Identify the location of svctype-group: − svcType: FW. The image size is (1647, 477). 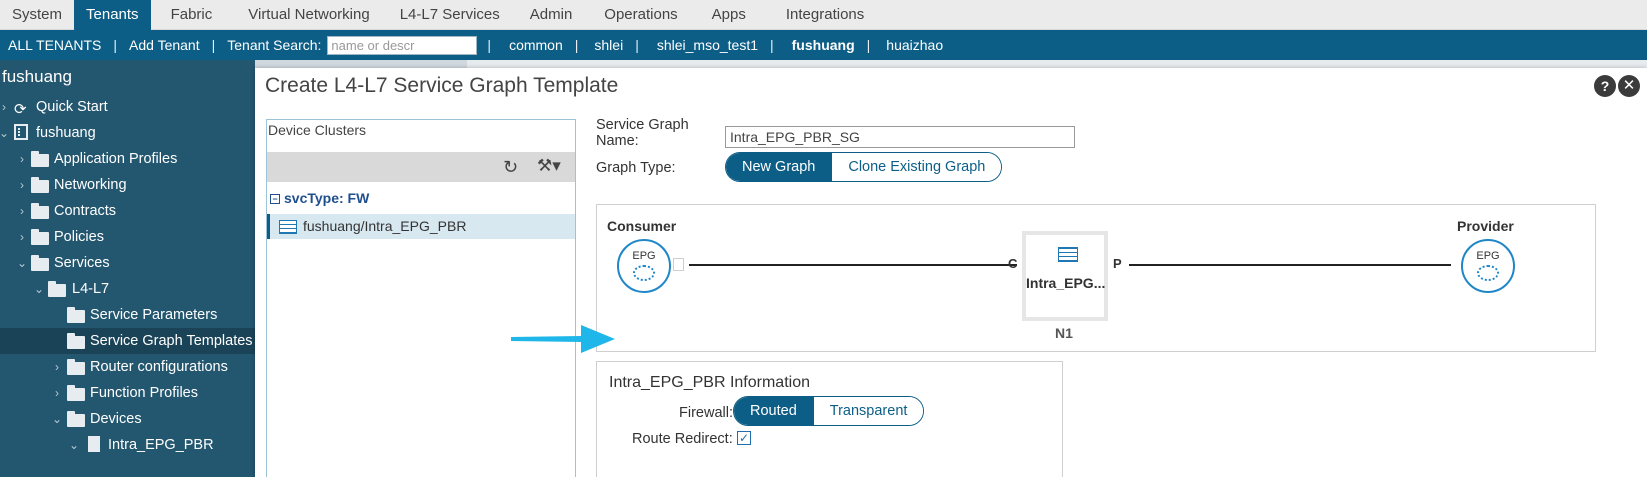
(319, 198).